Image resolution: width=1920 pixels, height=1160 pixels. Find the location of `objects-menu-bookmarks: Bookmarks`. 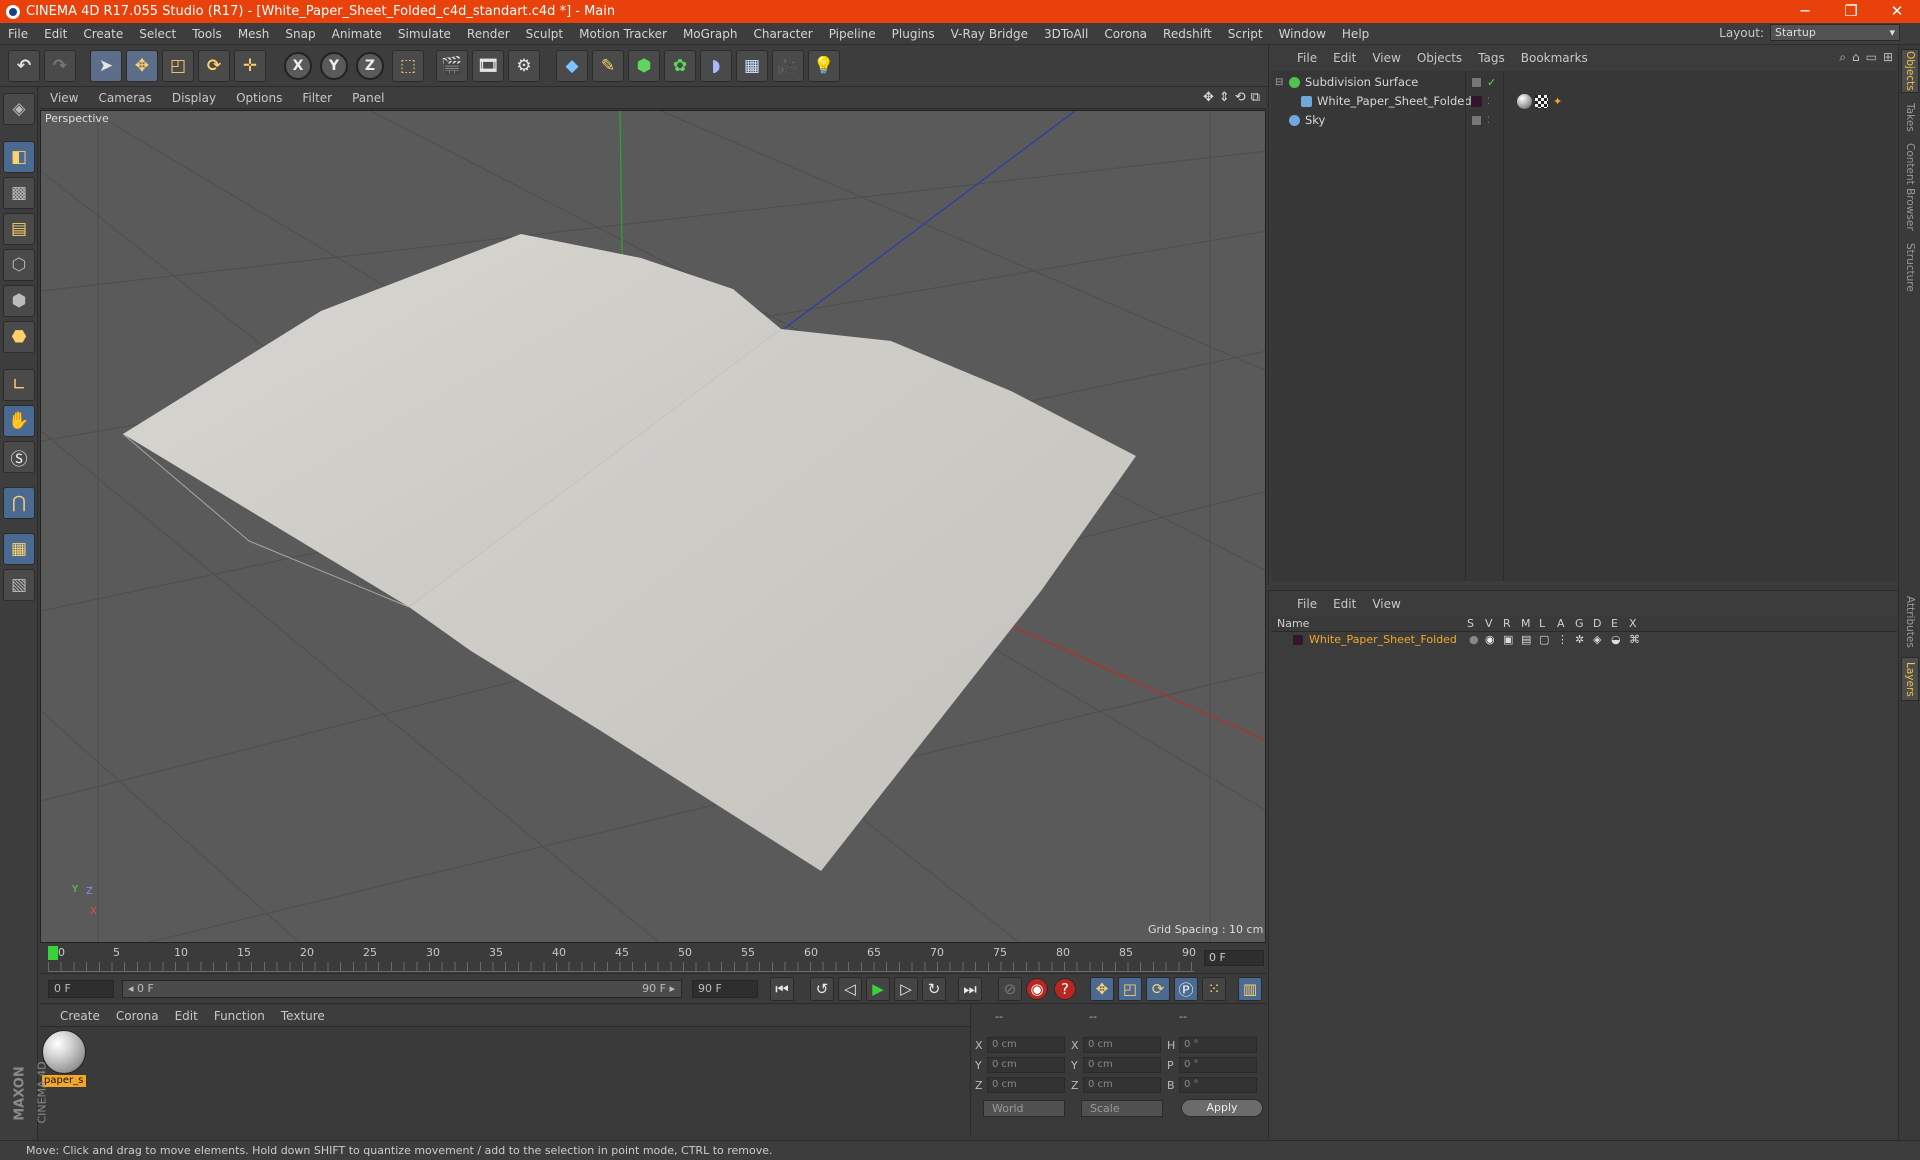

objects-menu-bookmarks: Bookmarks is located at coordinates (1554, 58).